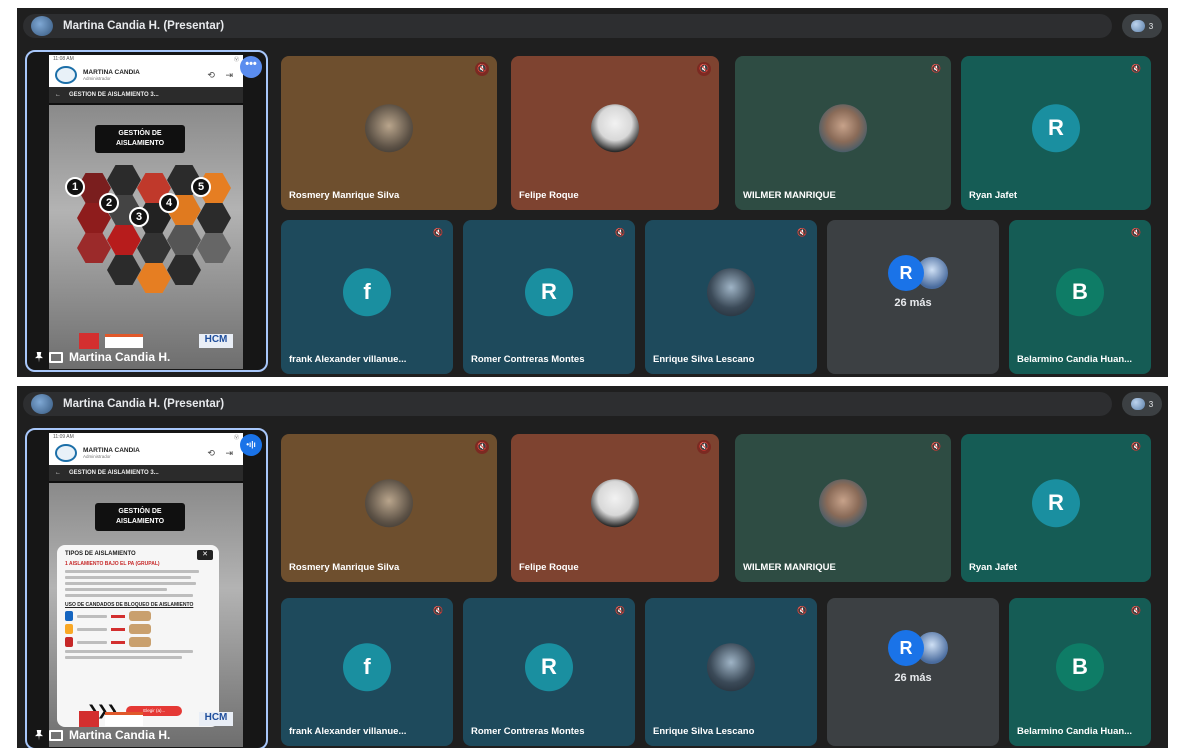 This screenshot has height=748, width=1181. I want to click on avatar-letter: f, so click(367, 667).